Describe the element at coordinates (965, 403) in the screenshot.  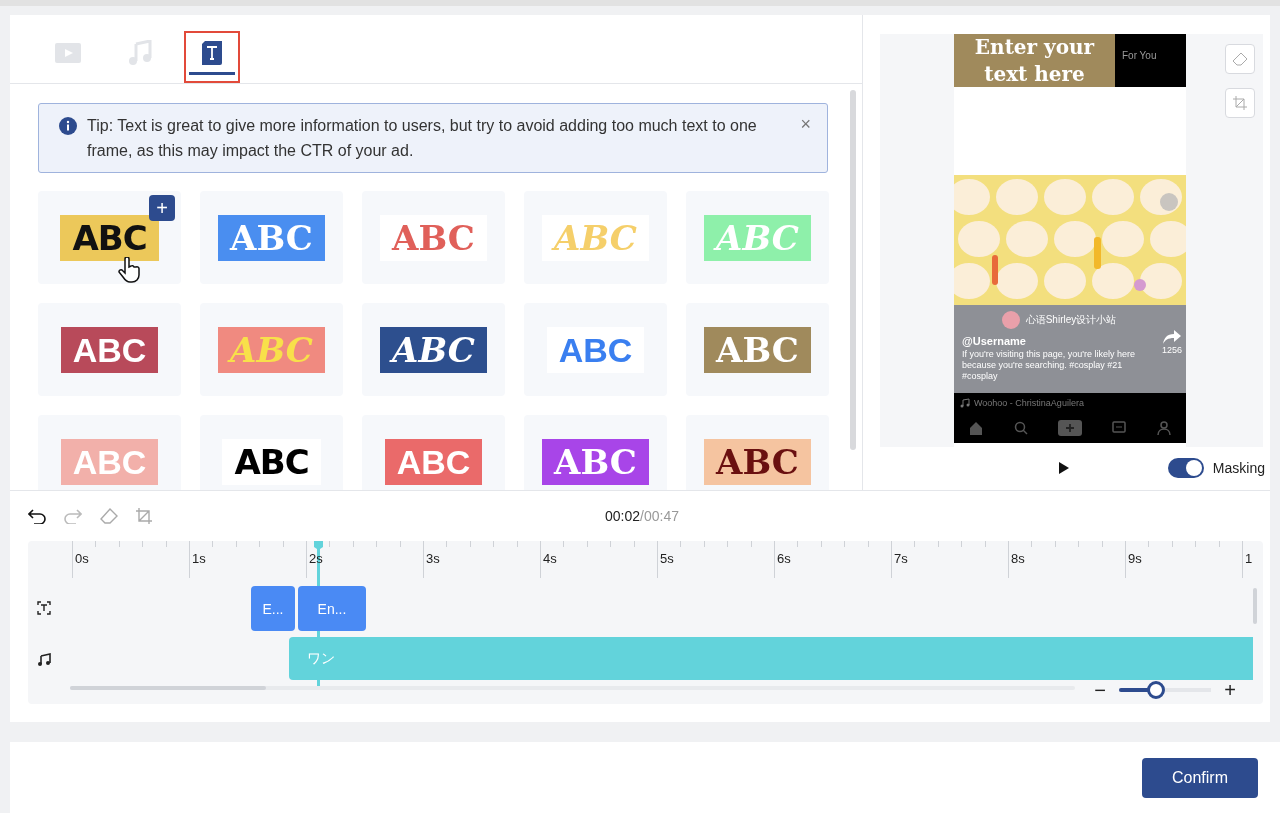
I see `music-note-icon` at that location.